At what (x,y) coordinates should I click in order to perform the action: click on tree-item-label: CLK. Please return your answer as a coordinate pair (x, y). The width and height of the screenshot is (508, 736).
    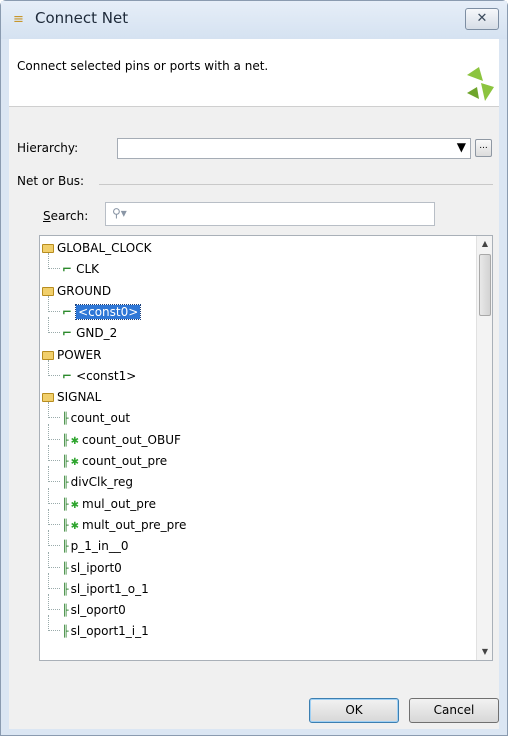
    Looking at the image, I should click on (87, 269).